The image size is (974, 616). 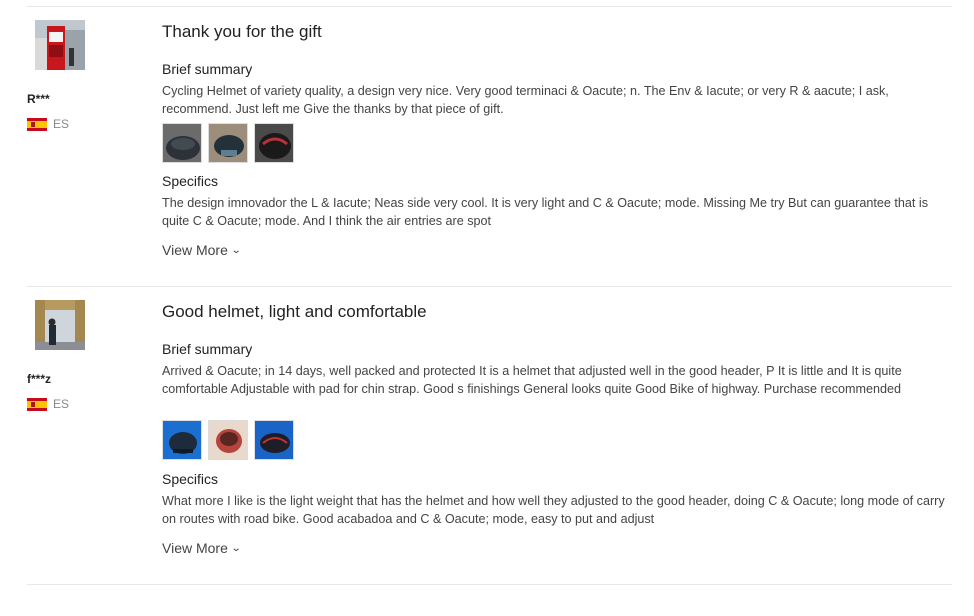 I want to click on review-title: Thank you for the gift, so click(x=242, y=31).